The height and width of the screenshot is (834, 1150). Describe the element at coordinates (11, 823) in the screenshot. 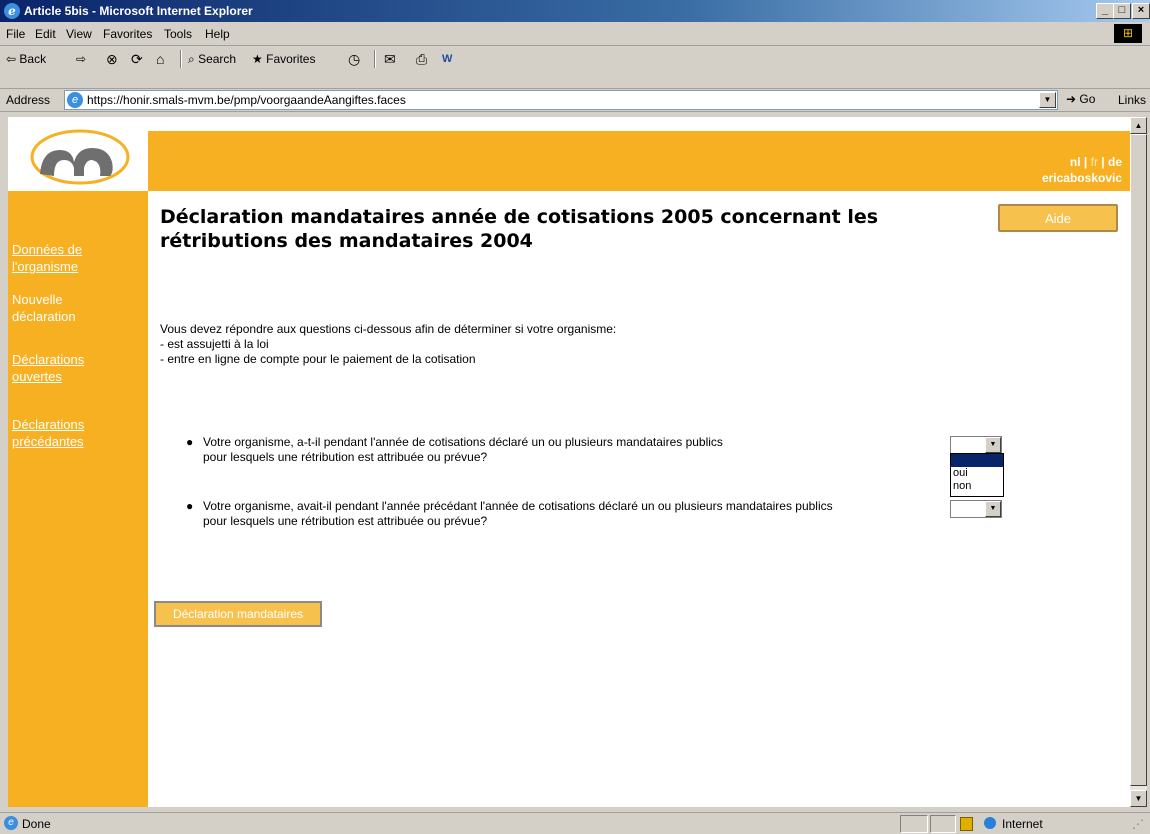

I see `page-done-icon: e` at that location.